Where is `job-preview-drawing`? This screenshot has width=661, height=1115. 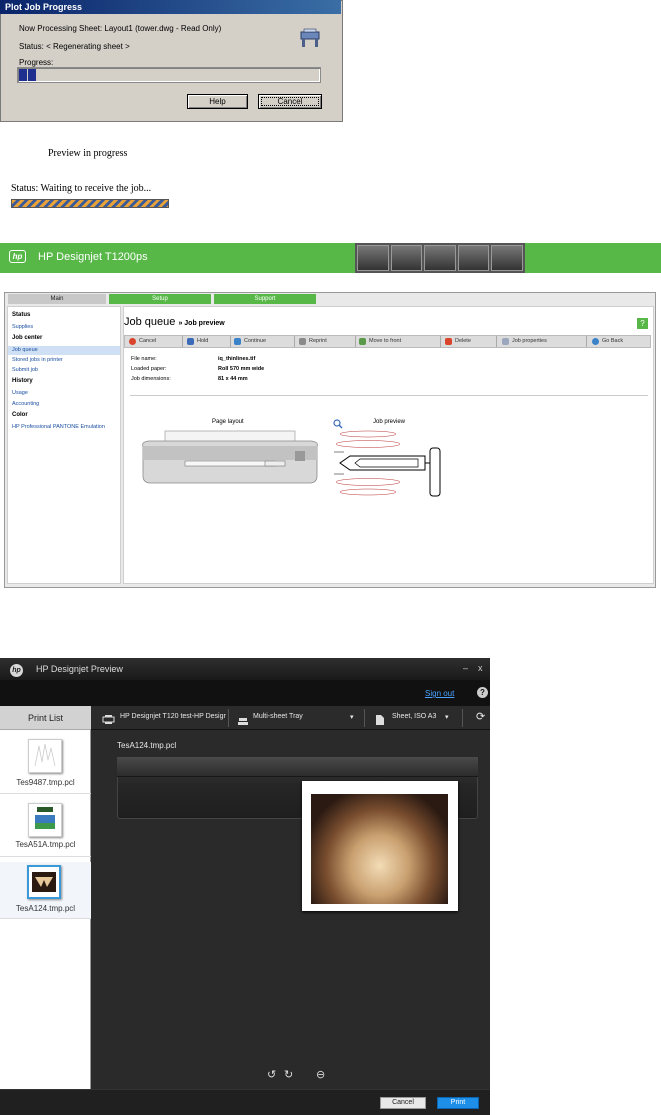
job-preview-drawing is located at coordinates (387, 463).